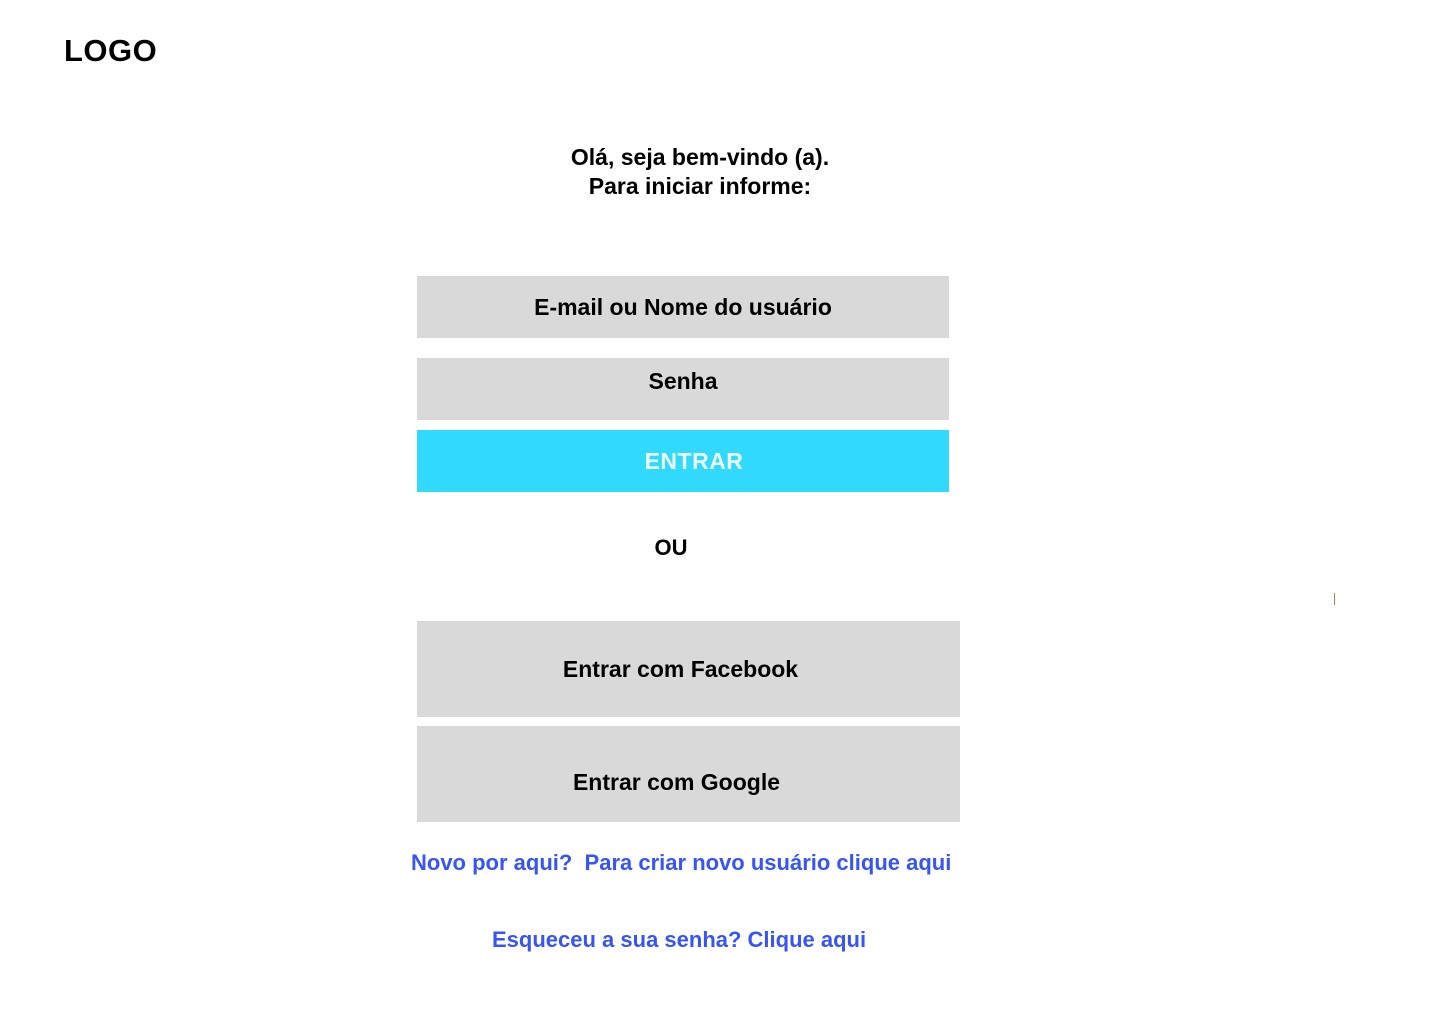  What do you see at coordinates (676, 781) in the screenshot?
I see `google-login-label: Entrar com Google` at bounding box center [676, 781].